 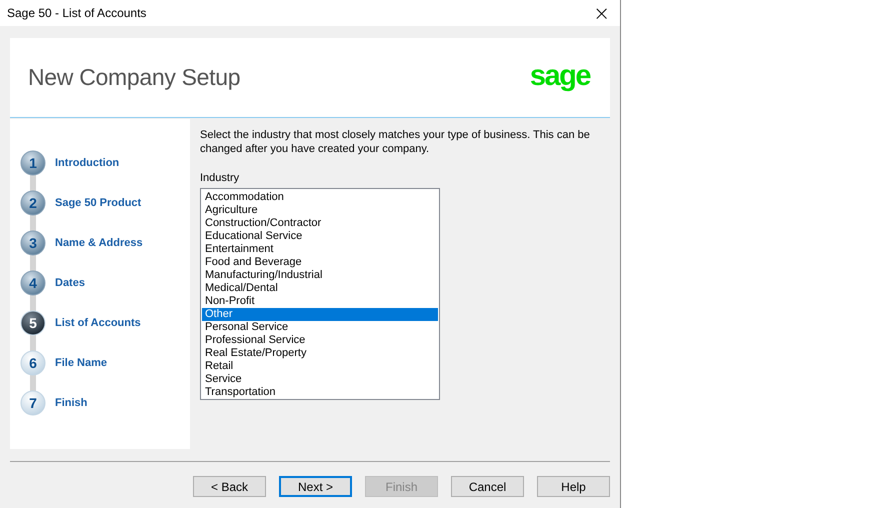 I want to click on industry-item: Real Estate/Property, so click(x=320, y=353).